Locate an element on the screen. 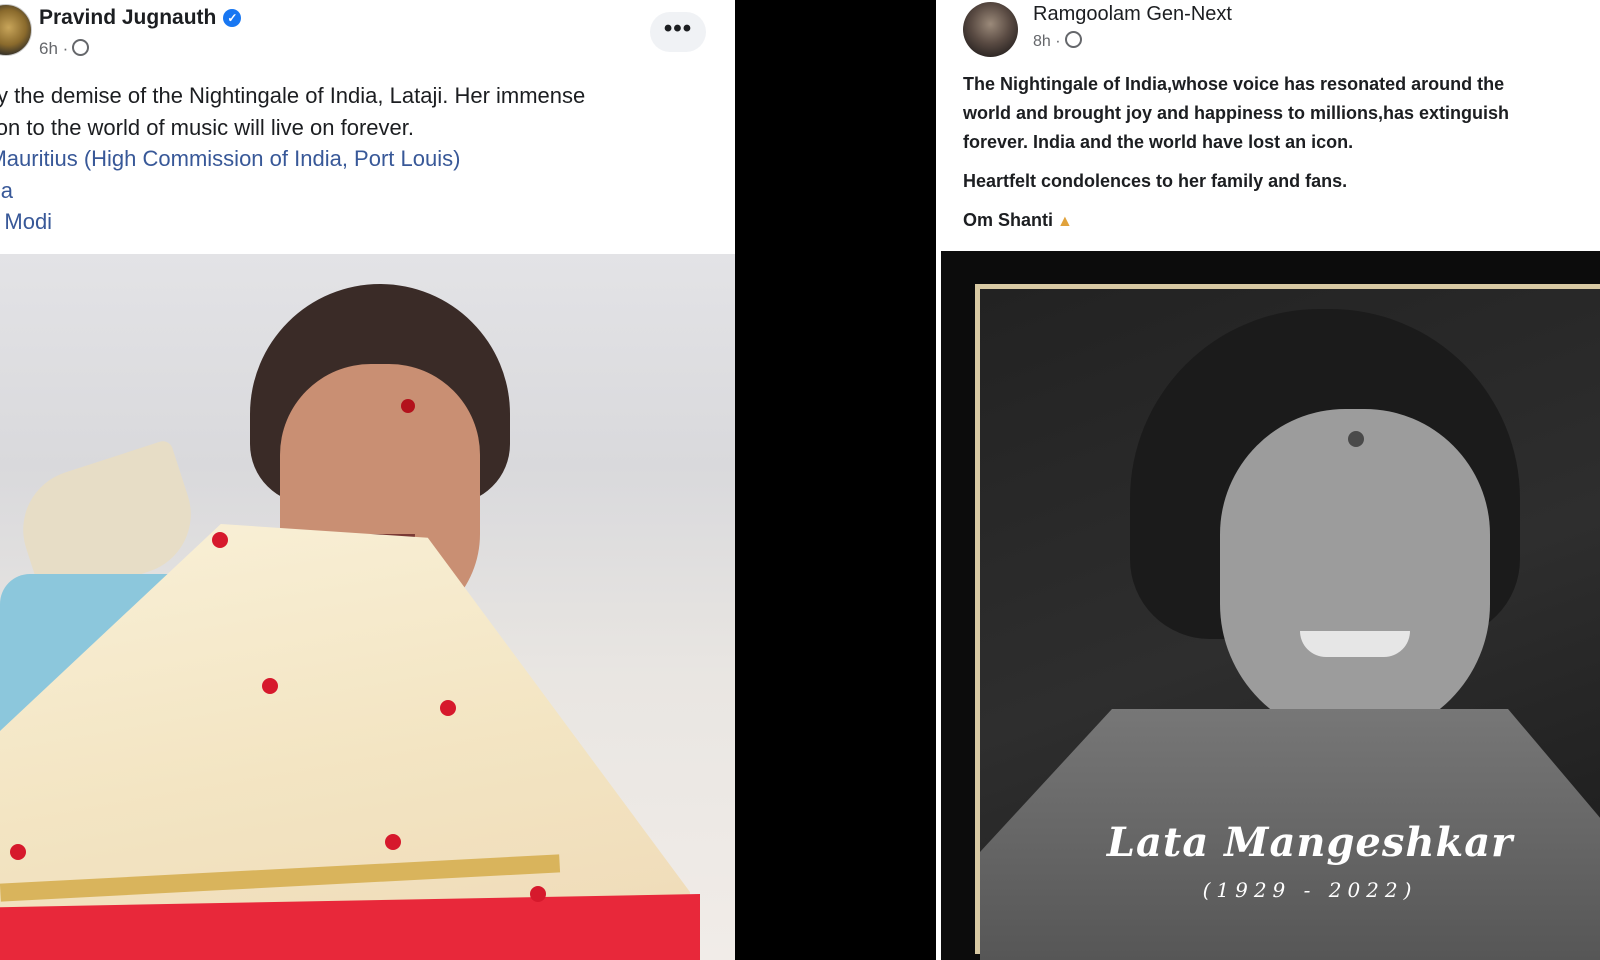 This screenshot has height=960, width=1600. portrait-smile is located at coordinates (1355, 644).